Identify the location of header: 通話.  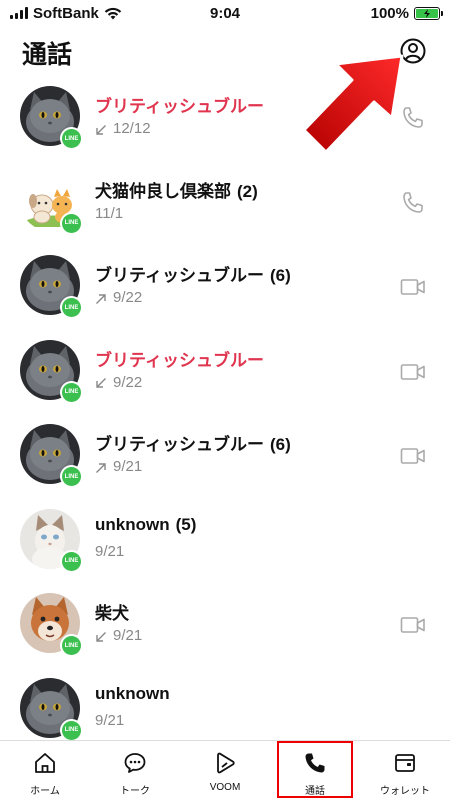
(225, 53).